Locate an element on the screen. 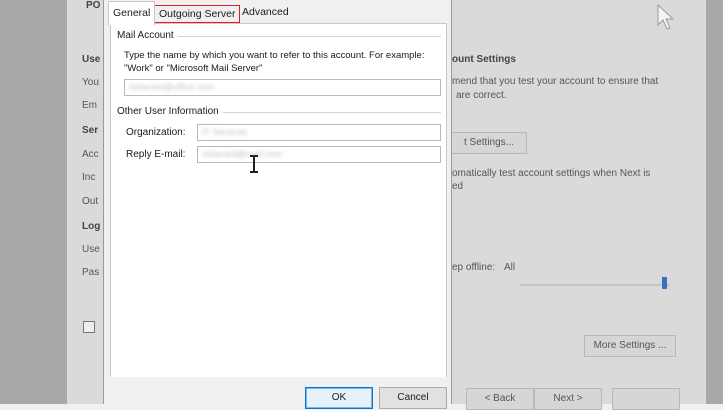  bg-left-label: Em is located at coordinates (89, 105).